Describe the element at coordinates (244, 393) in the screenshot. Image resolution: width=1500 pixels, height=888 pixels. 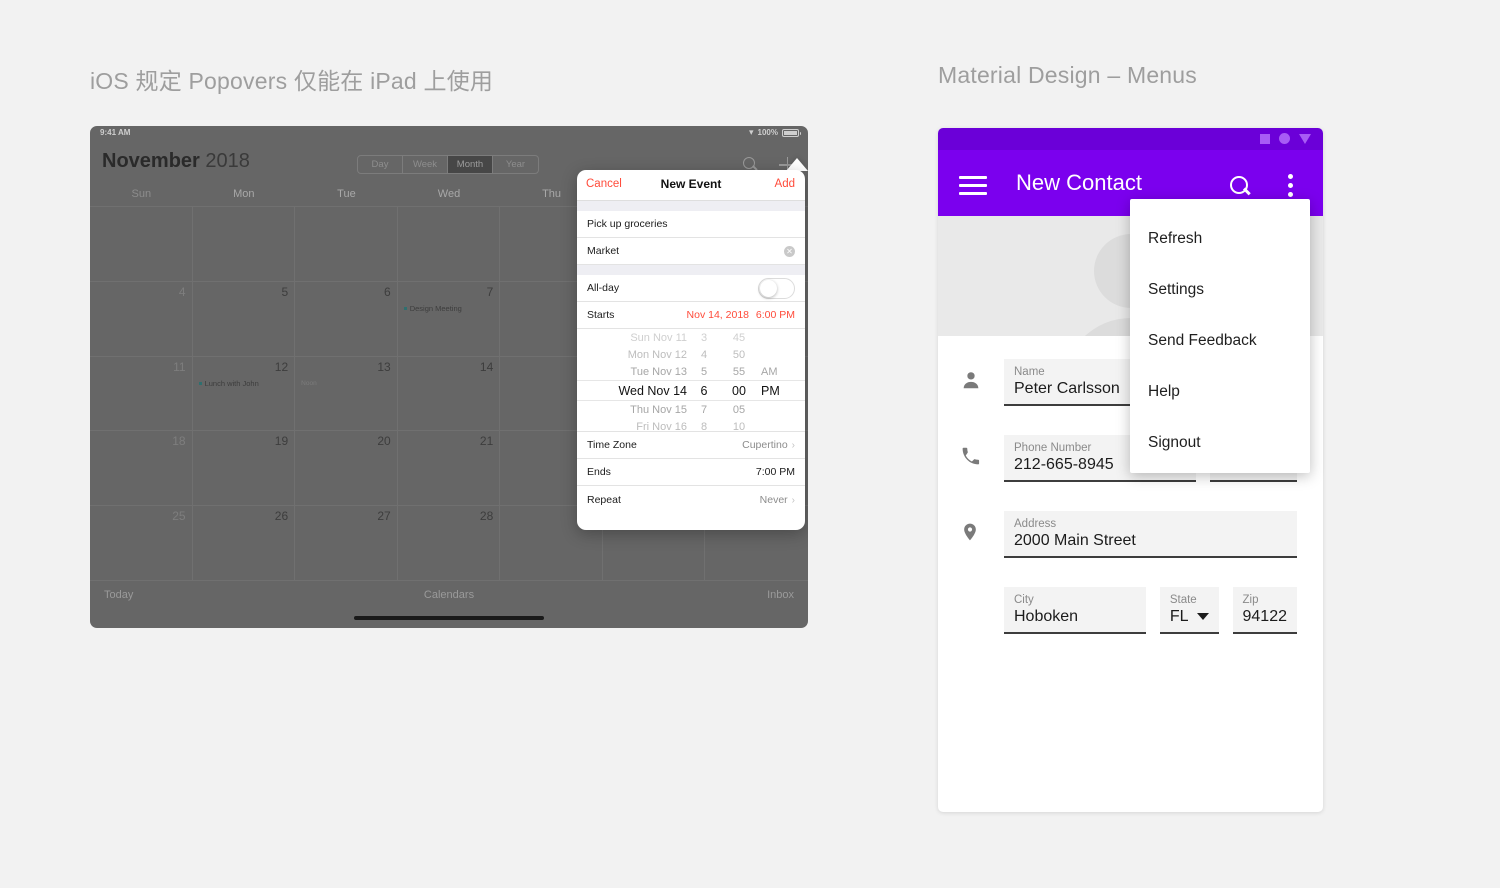
I see `calendar-day-cell: 12 Lunch with John` at that location.